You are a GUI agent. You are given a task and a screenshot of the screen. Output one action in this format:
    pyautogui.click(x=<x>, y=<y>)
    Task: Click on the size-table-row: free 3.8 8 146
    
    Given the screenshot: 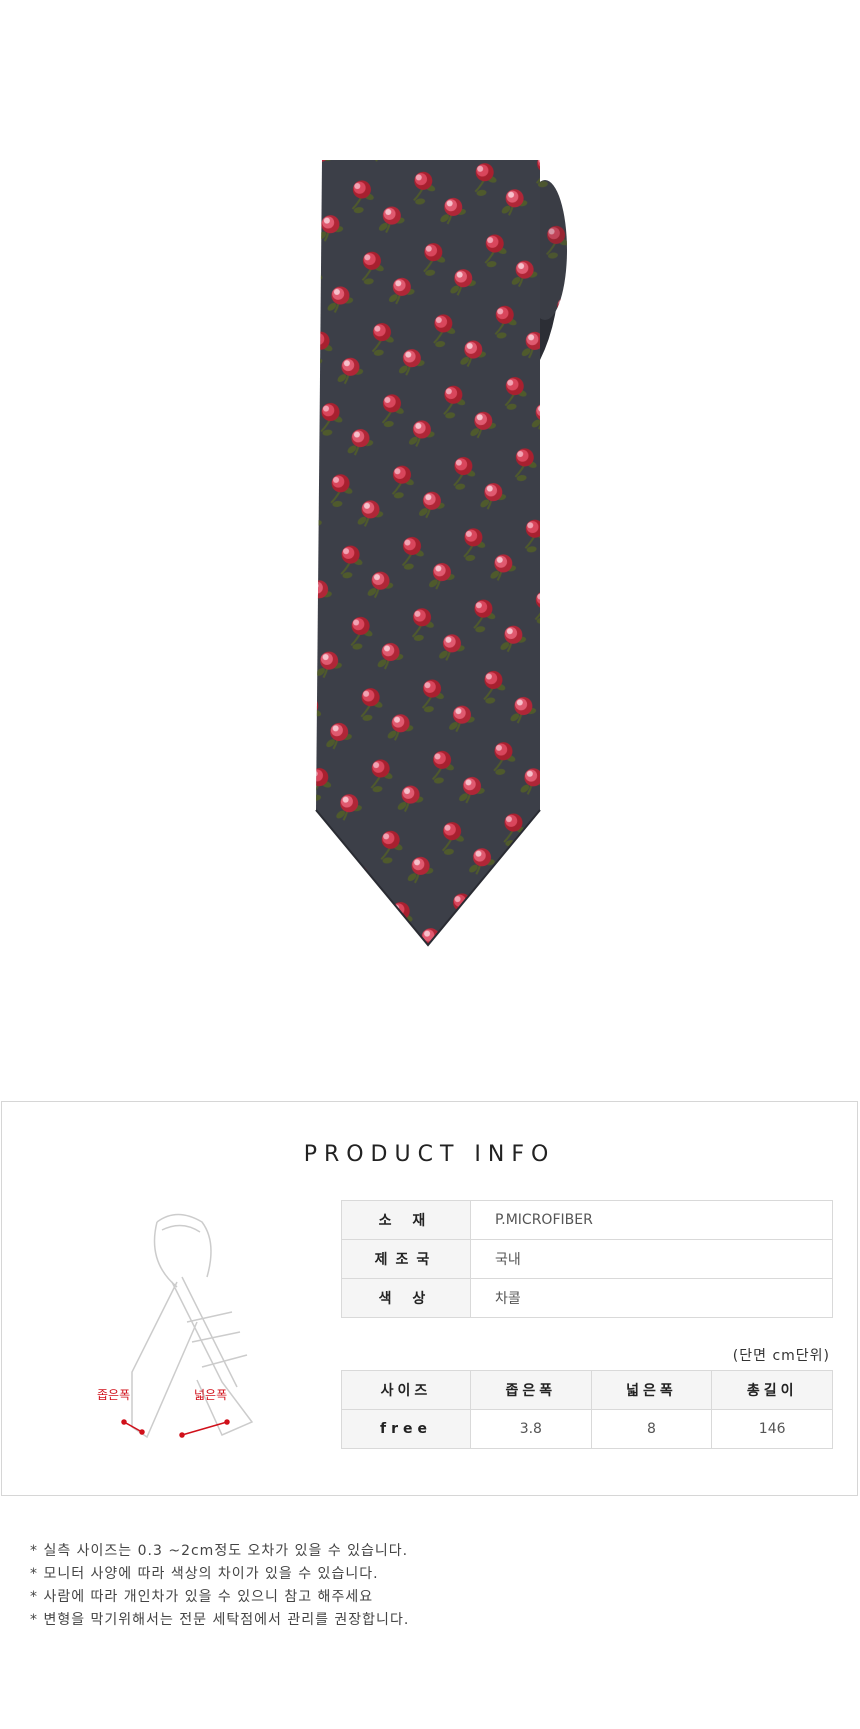 What is the action you would take?
    pyautogui.click(x=587, y=1429)
    